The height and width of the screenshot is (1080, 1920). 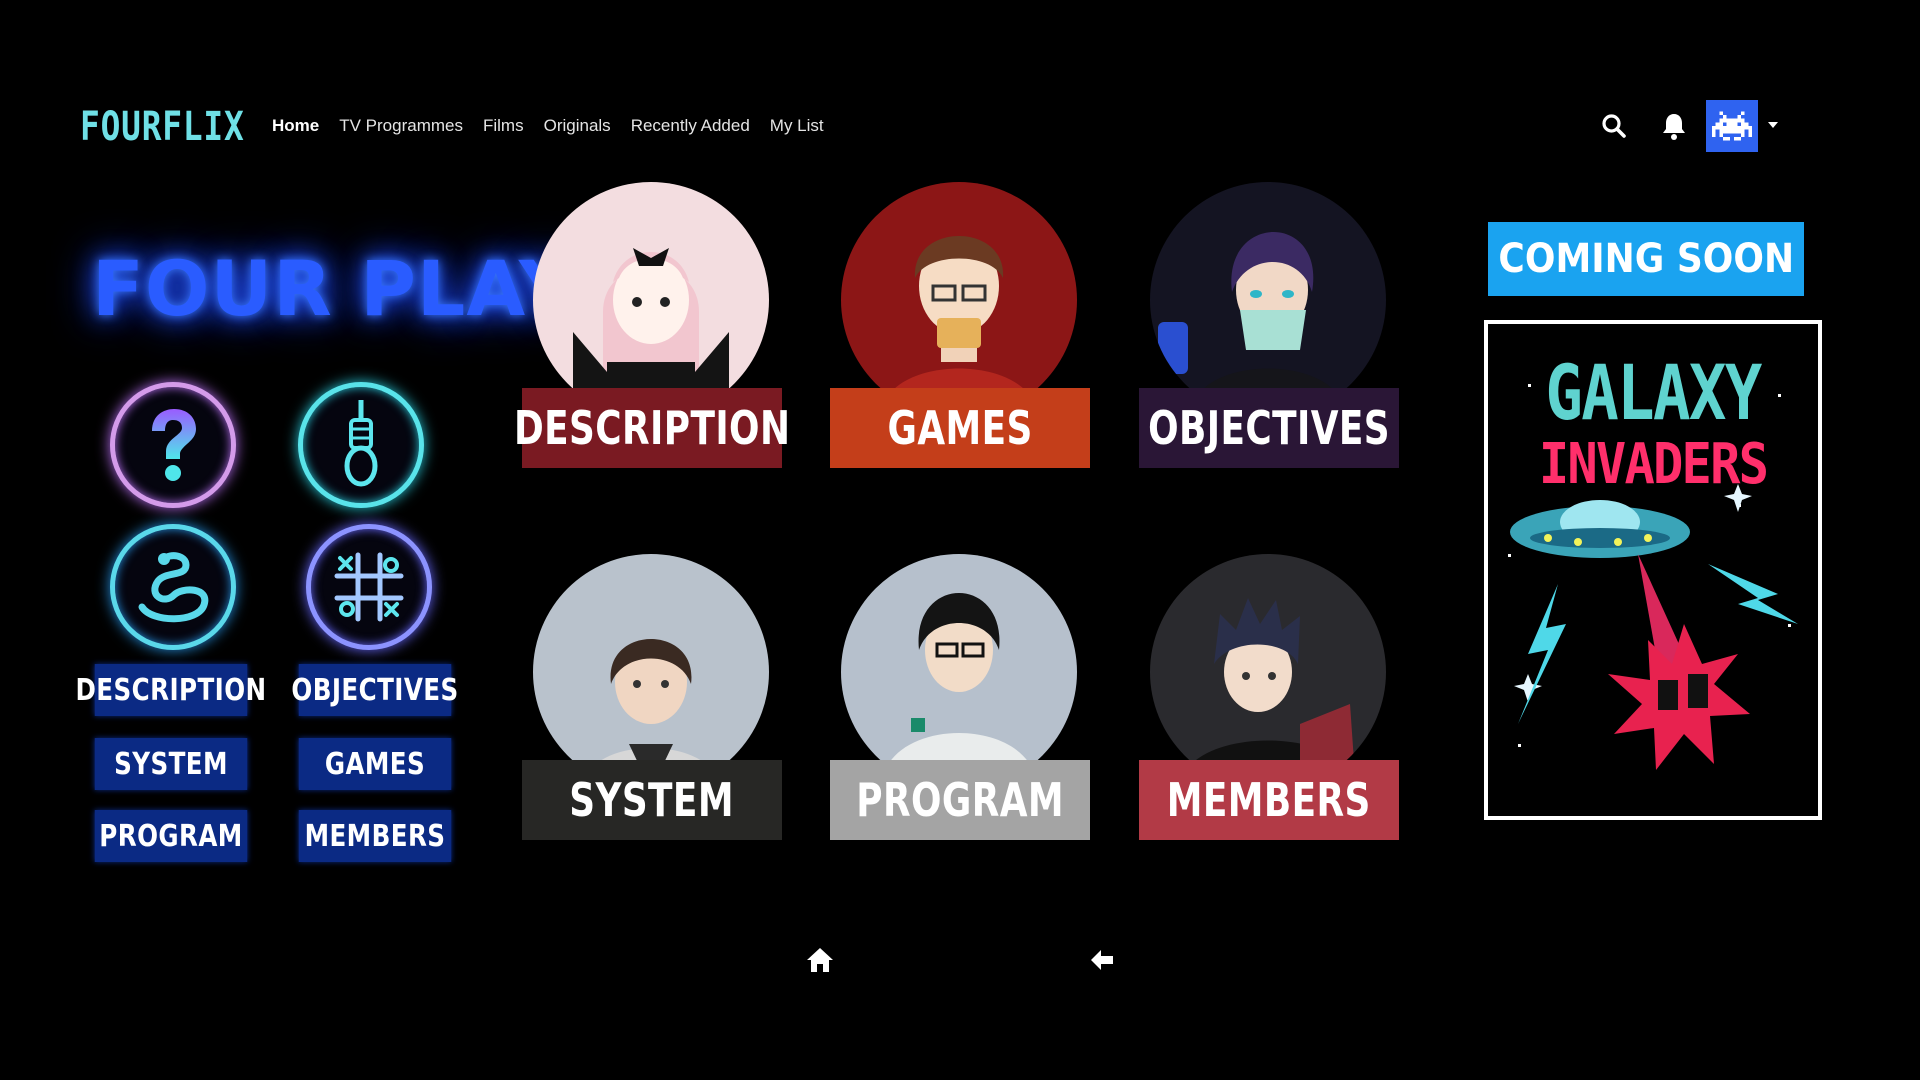 I want to click on profile-avatar, so click(x=1732, y=126).